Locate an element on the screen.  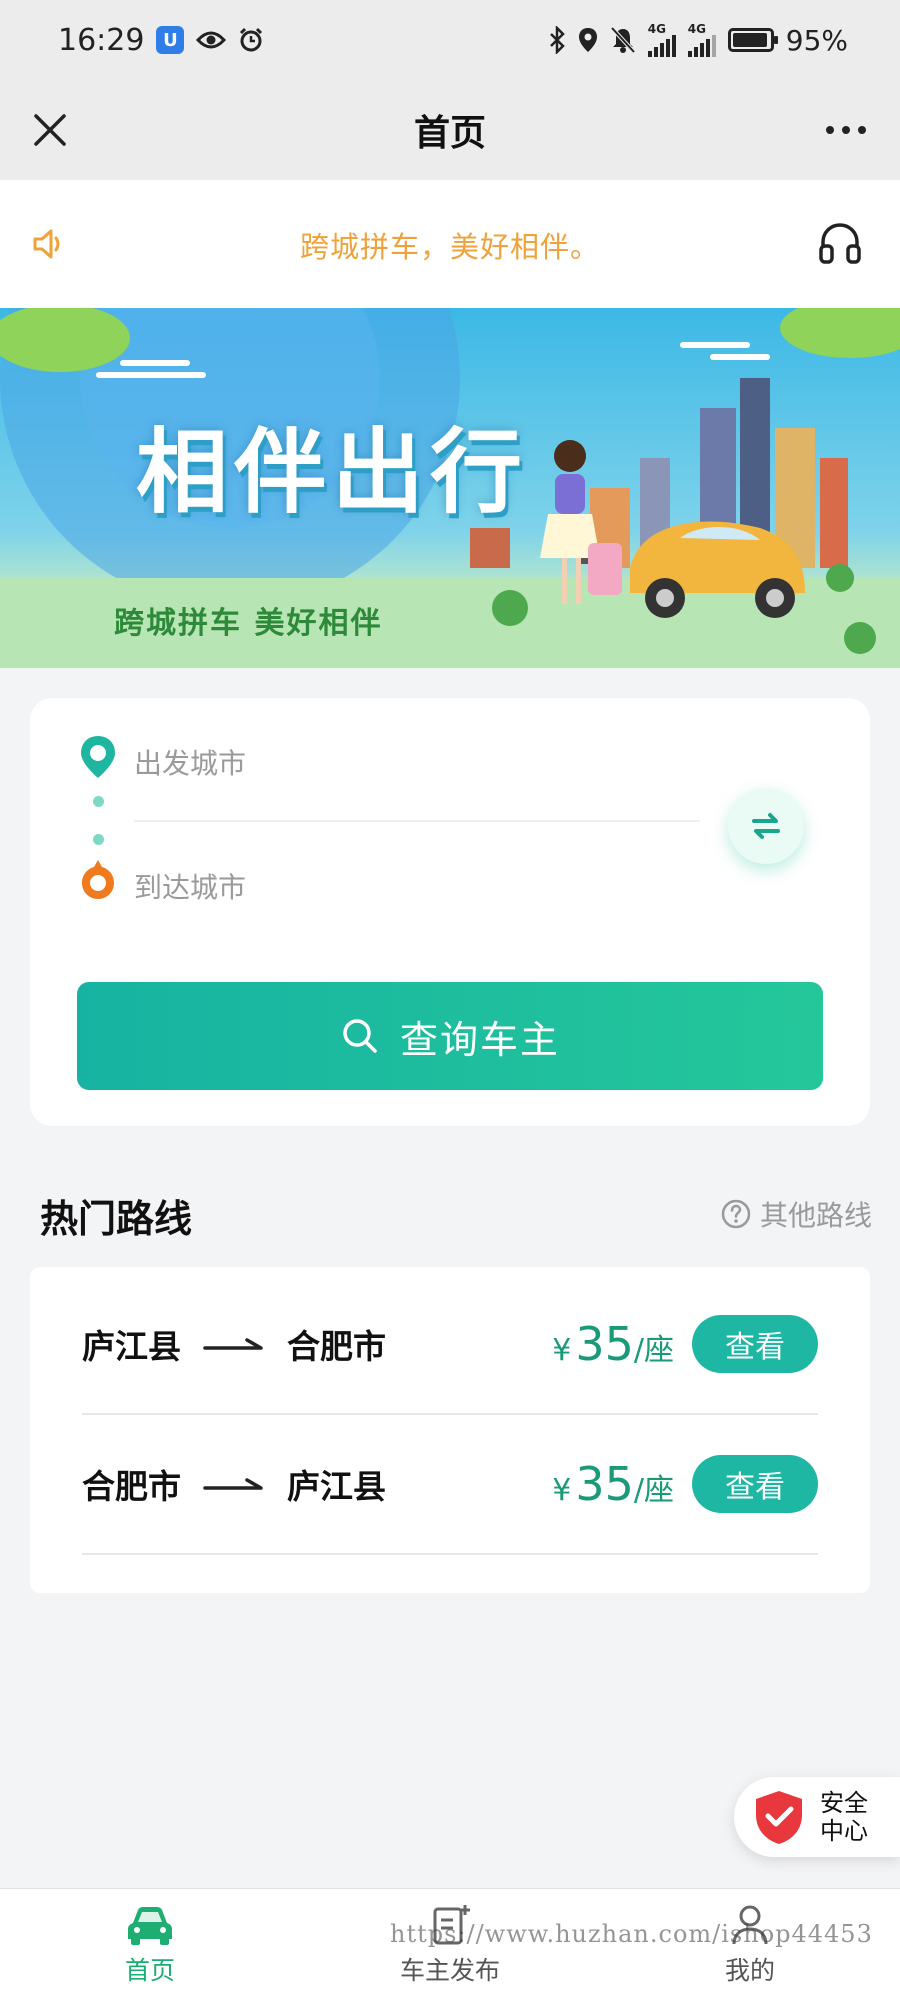
network-type-1: 4G is located at coordinates (656, 29).